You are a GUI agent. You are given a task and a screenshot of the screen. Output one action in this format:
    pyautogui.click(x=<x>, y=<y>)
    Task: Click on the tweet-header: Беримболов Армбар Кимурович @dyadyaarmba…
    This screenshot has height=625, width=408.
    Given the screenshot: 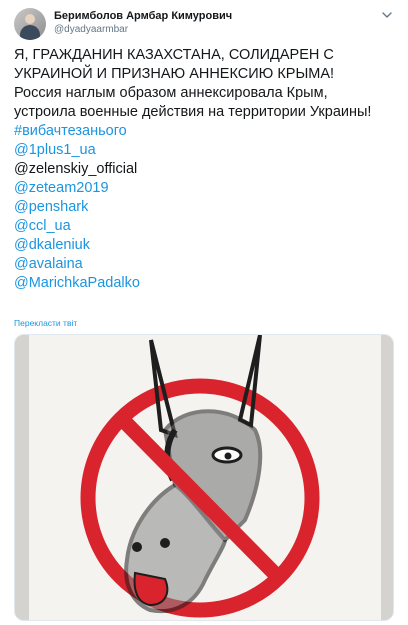 What is the action you would take?
    pyautogui.click(x=204, y=26)
    